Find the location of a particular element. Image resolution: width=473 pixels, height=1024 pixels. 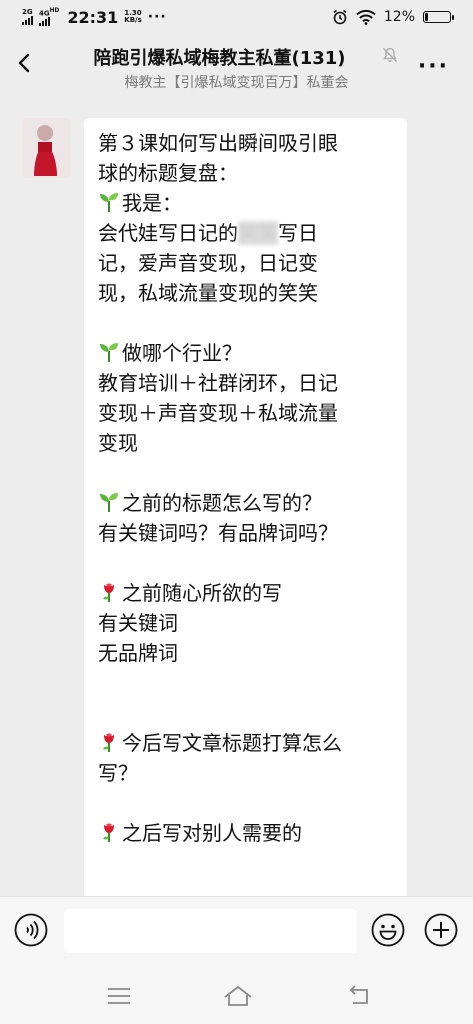

message-text: 之前随心所欲的写 is located at coordinates (202, 593).